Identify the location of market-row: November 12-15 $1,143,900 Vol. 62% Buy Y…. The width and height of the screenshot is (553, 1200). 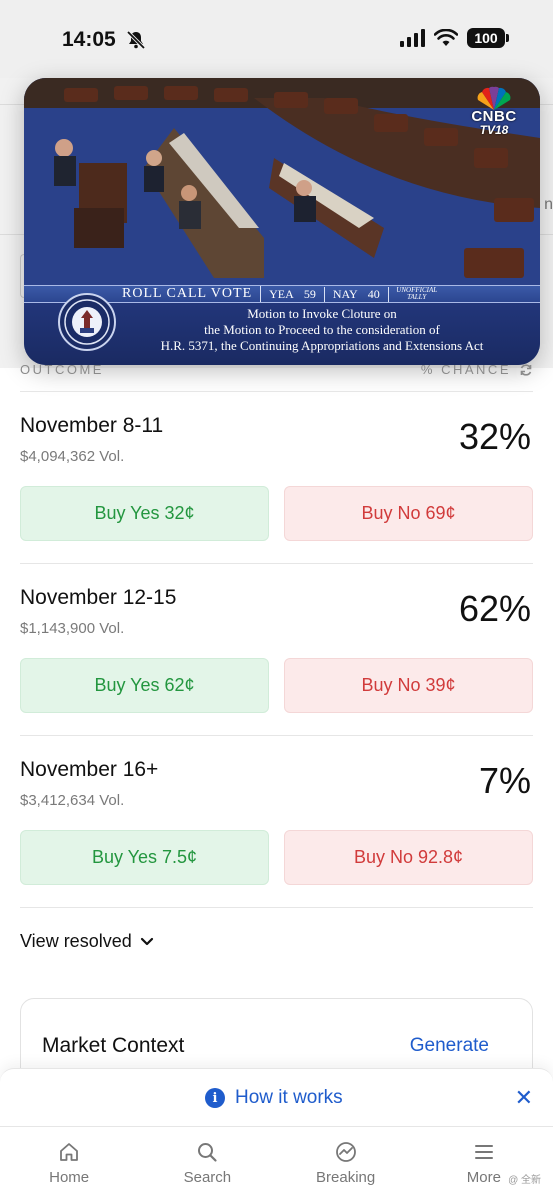
(276, 666).